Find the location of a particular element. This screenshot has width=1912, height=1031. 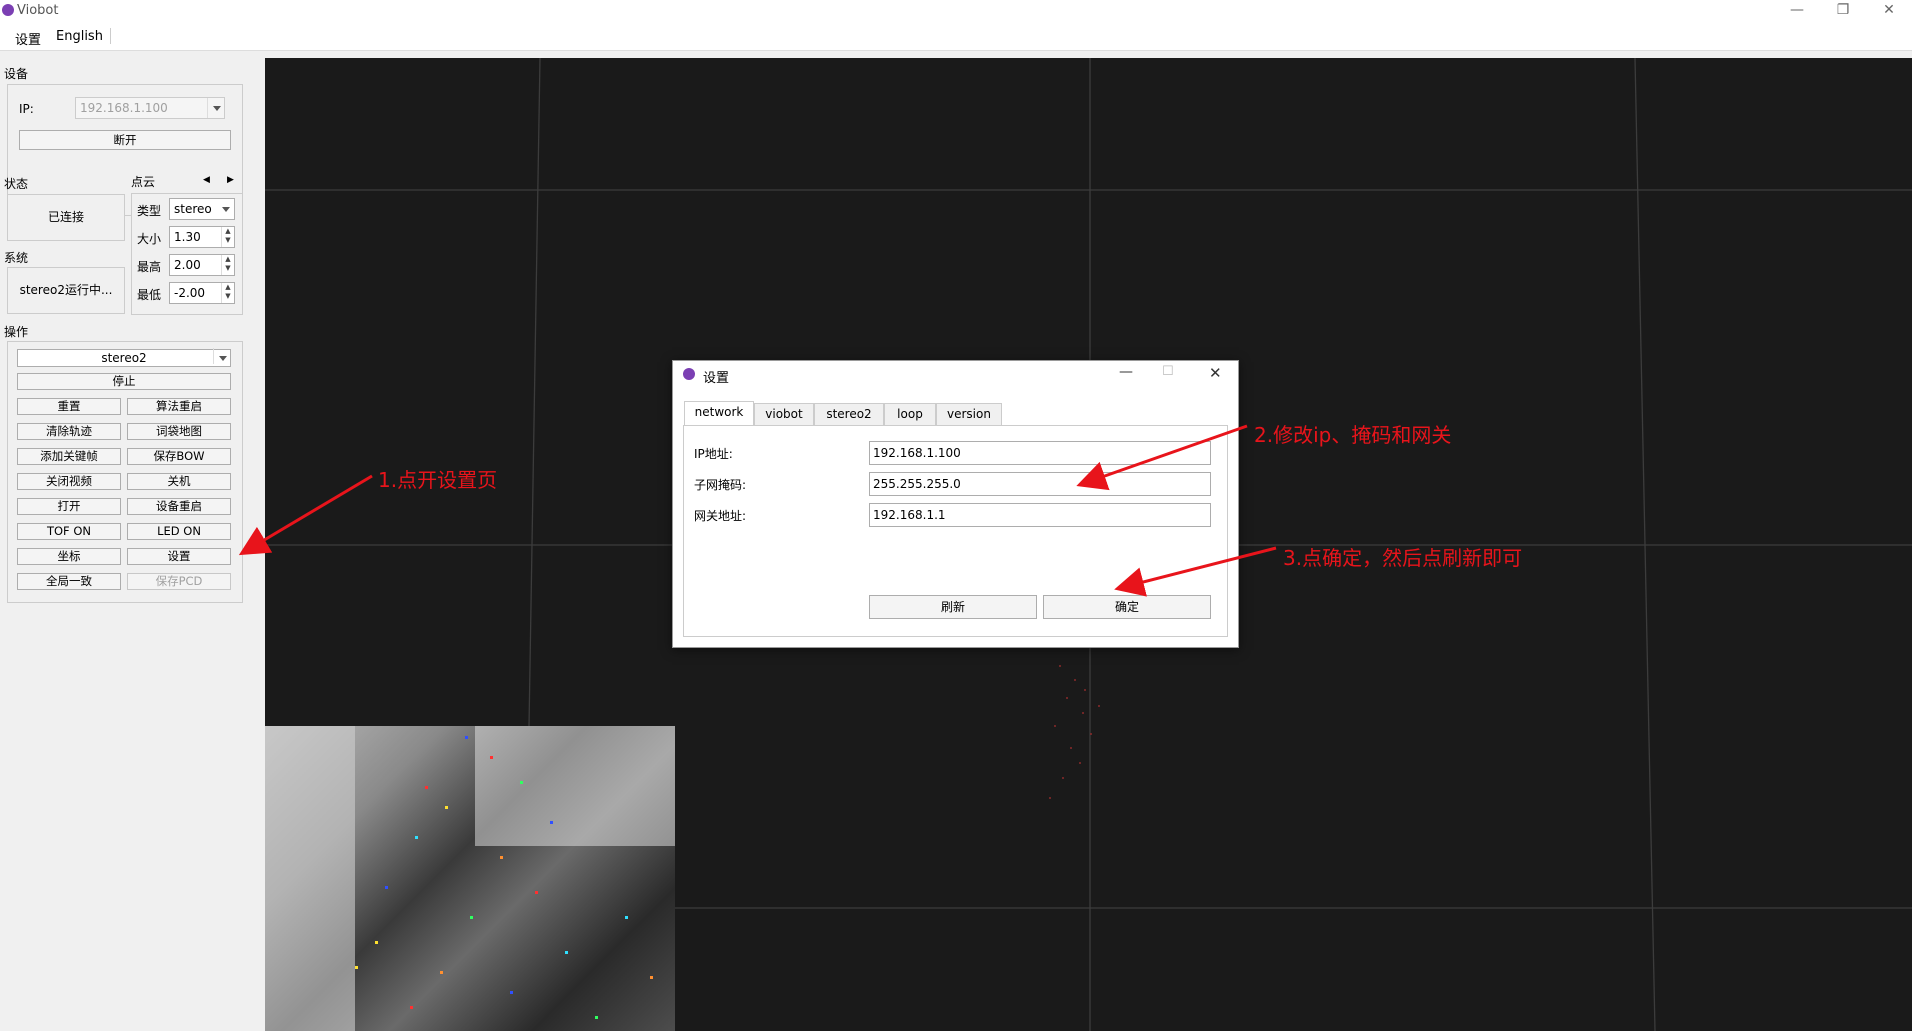

dialog-title: 设置 is located at coordinates (716, 378).